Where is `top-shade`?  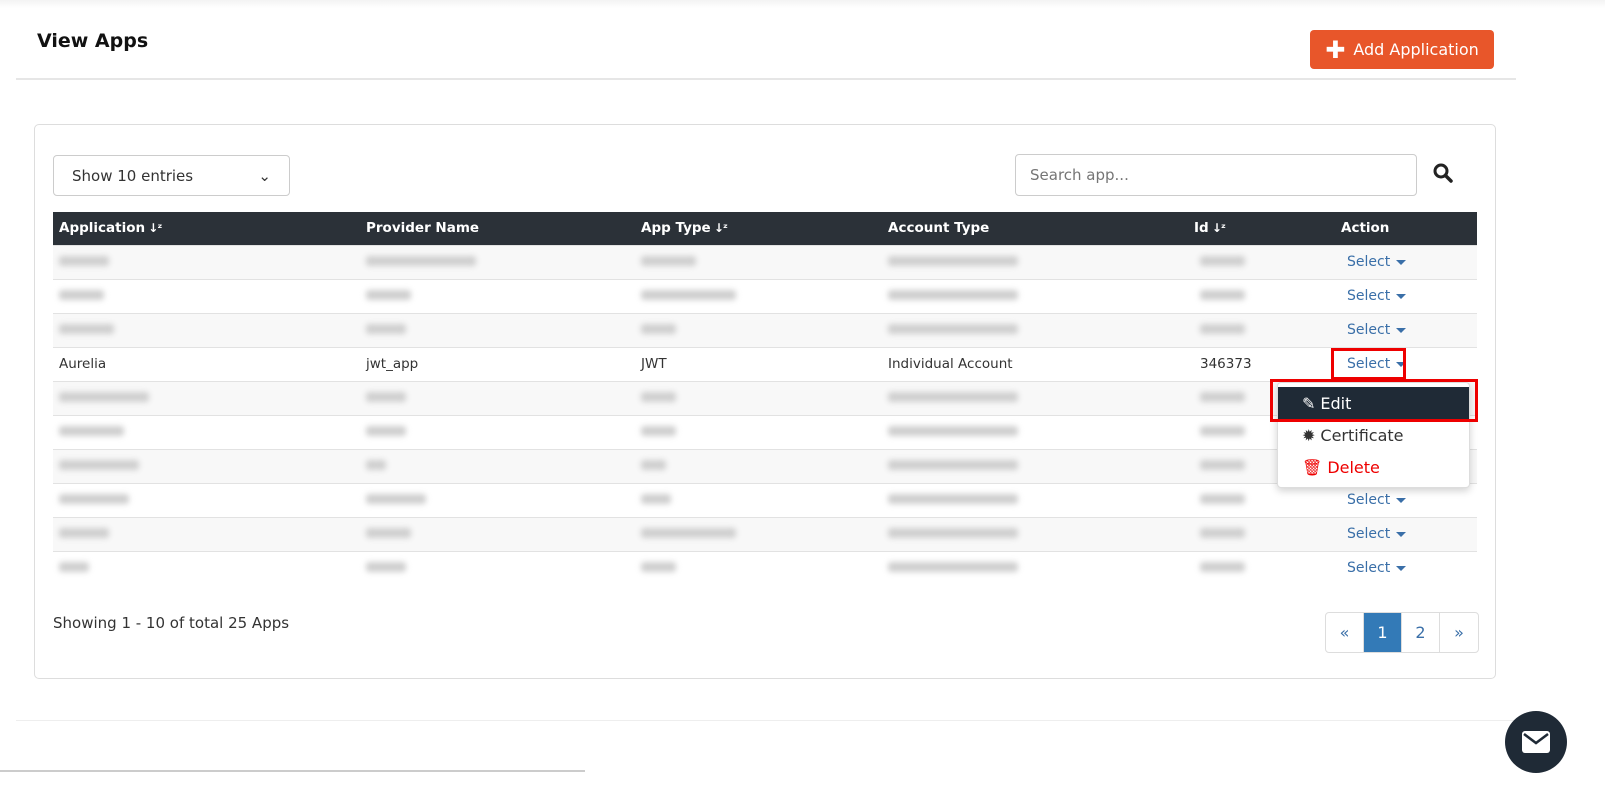
top-shade is located at coordinates (802, 4).